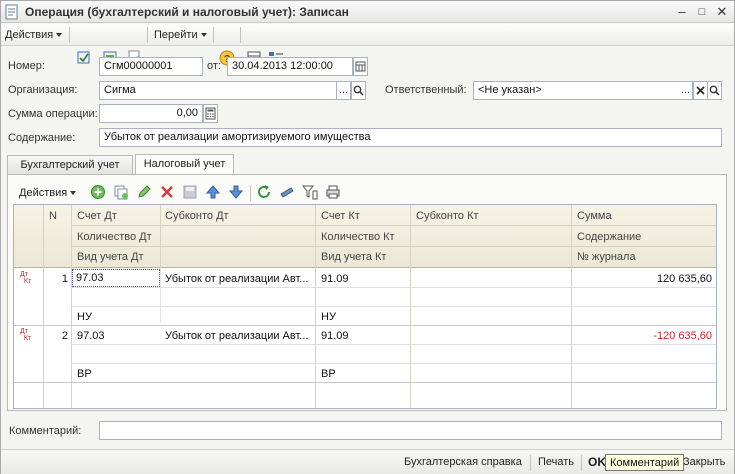 The image size is (735, 474). Describe the element at coordinates (643, 279) in the screenshot. I see `amount-cell: 120 635,60` at that location.